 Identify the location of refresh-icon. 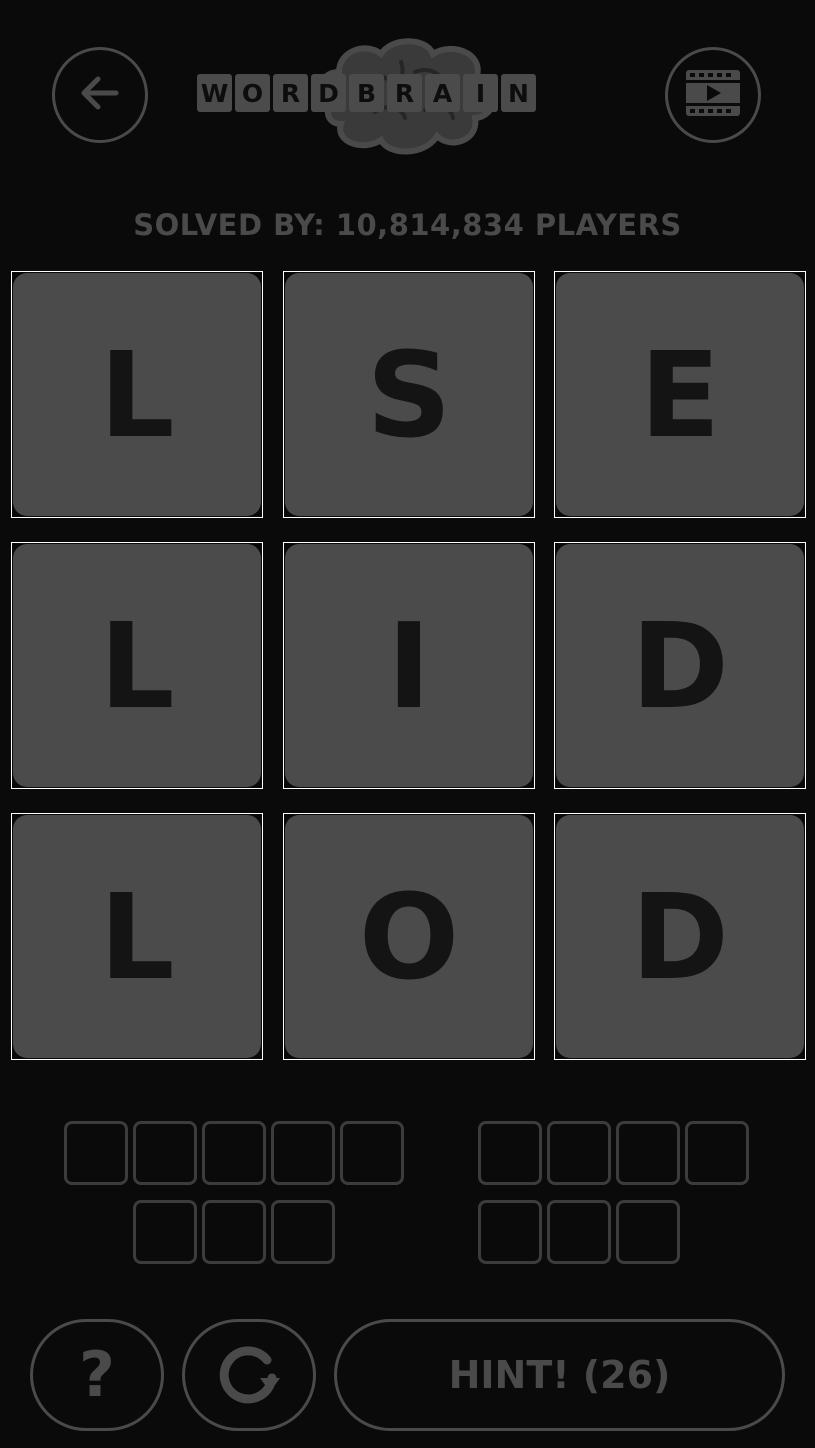
(249, 1375).